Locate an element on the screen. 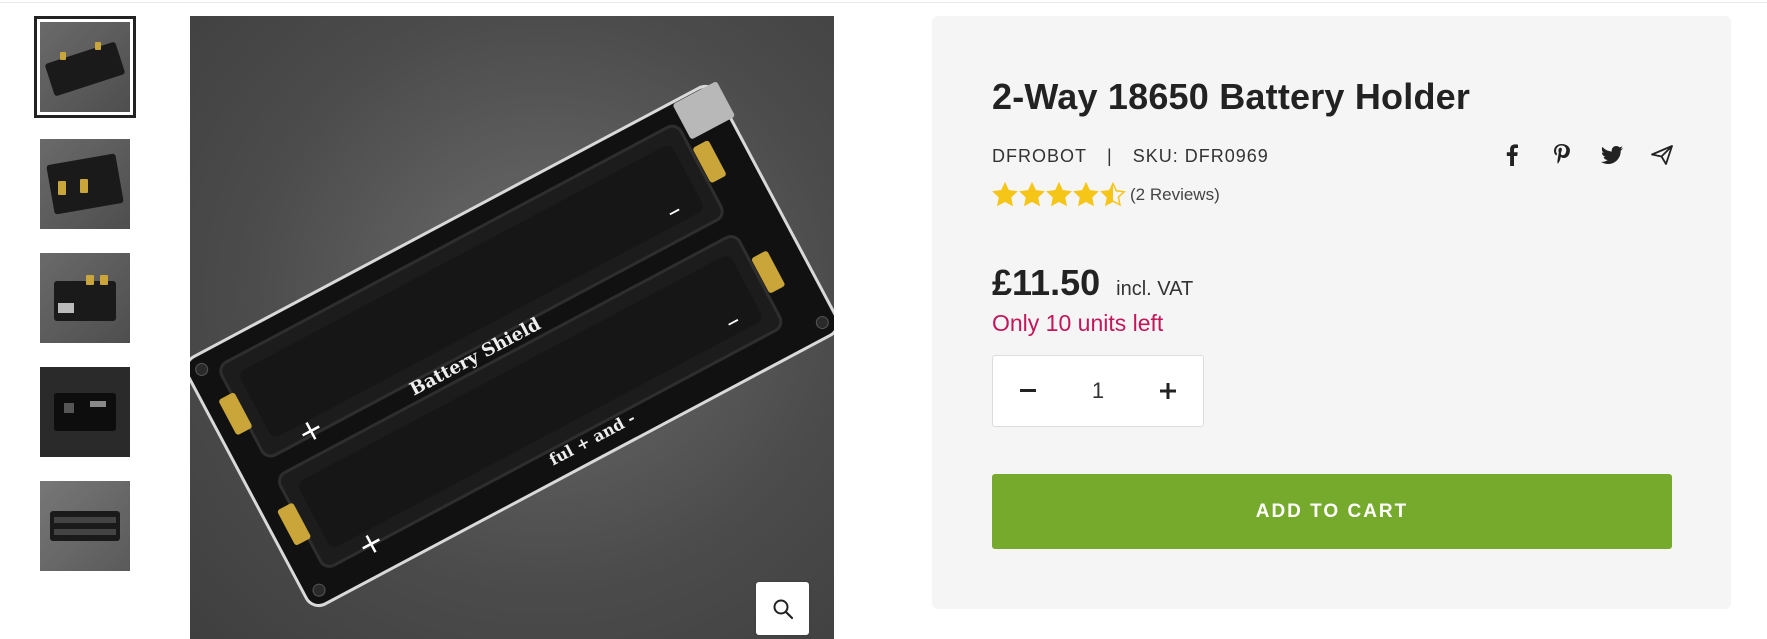 The height and width of the screenshot is (639, 1767). quantity-stepper is located at coordinates (1098, 391).